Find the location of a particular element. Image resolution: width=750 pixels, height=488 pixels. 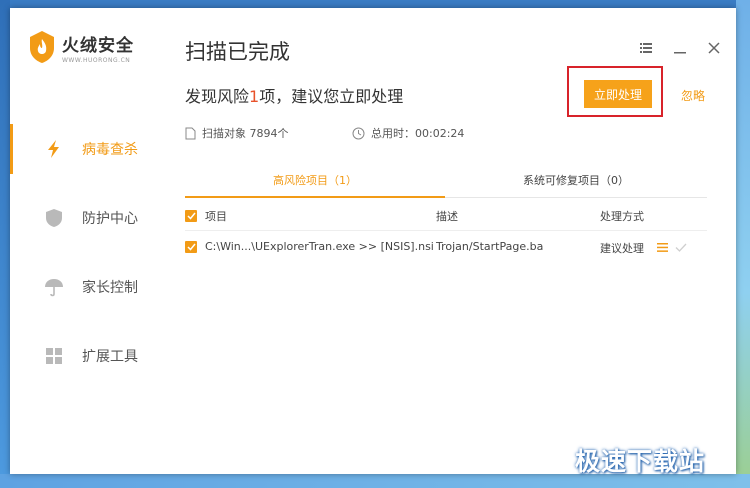

sidebar-item-label: 扩展工具 is located at coordinates (110, 357).